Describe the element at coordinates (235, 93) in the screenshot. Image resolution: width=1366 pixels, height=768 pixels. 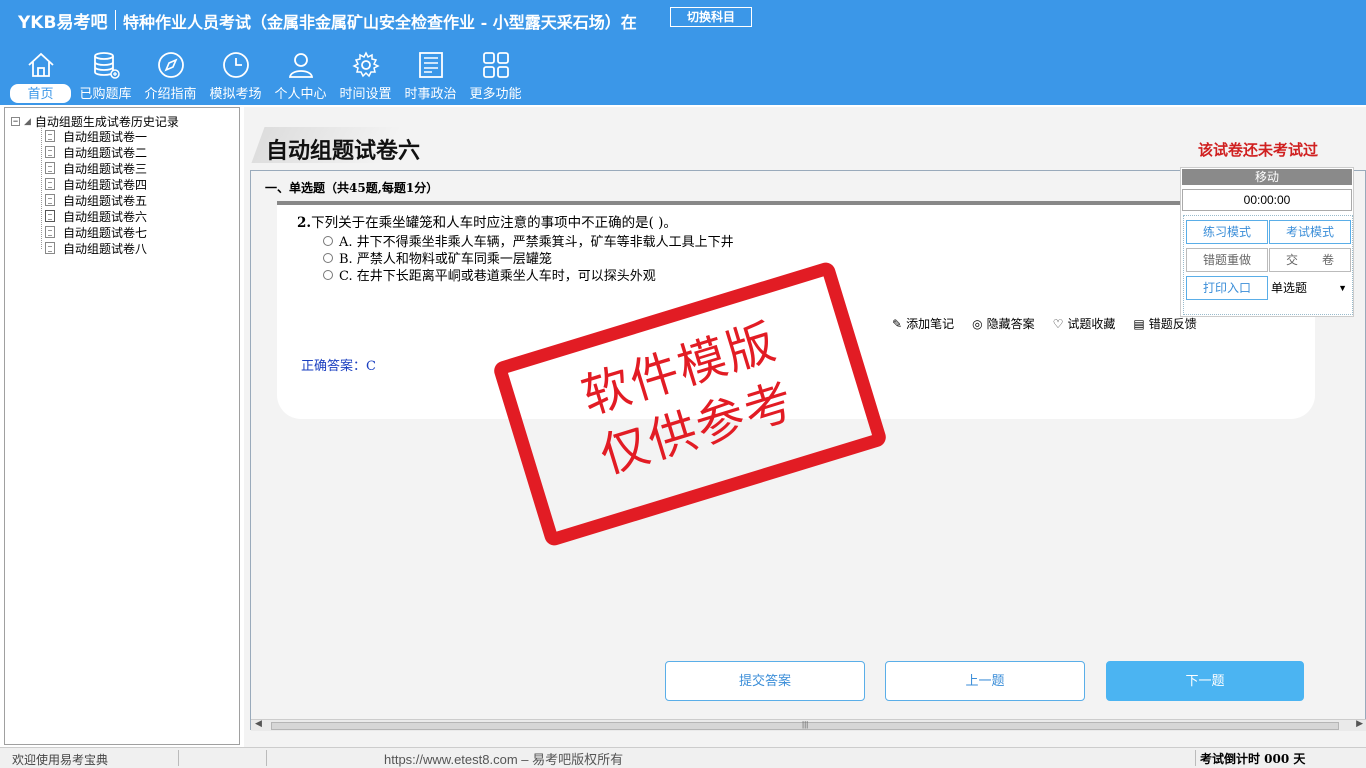
I see `nav-label: 模拟考场` at that location.